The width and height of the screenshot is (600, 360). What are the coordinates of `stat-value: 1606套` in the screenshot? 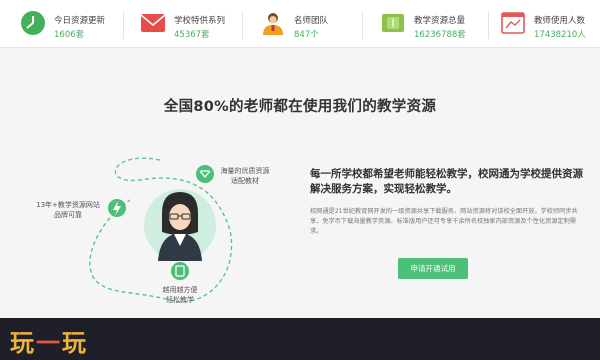 It's located at (69, 35).